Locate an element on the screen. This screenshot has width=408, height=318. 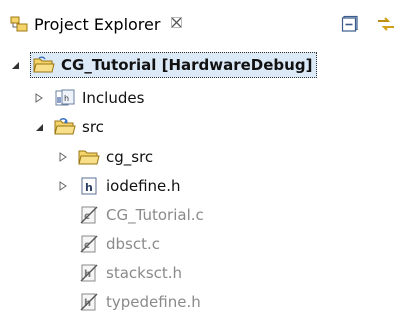
tab-project-explorer: Project Explorer is located at coordinates (96, 24).